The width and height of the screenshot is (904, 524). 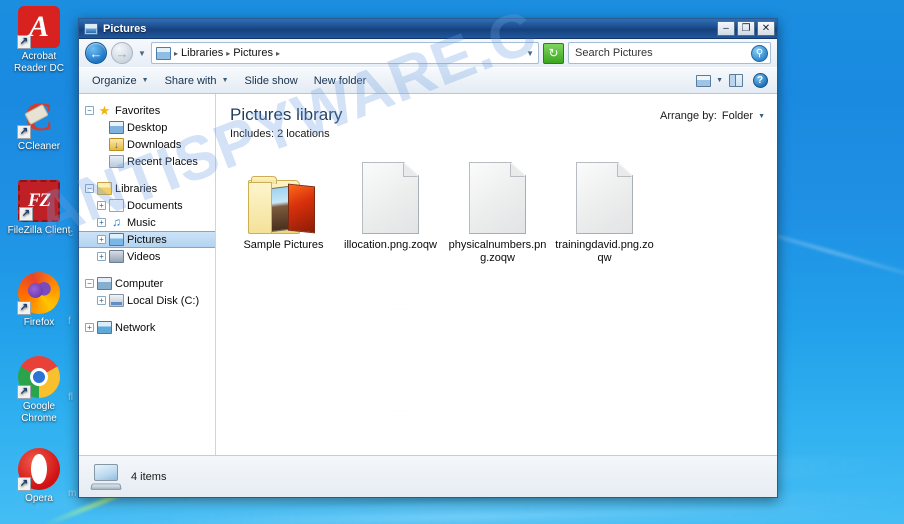 I want to click on chrome-icon, so click(x=38, y=377).